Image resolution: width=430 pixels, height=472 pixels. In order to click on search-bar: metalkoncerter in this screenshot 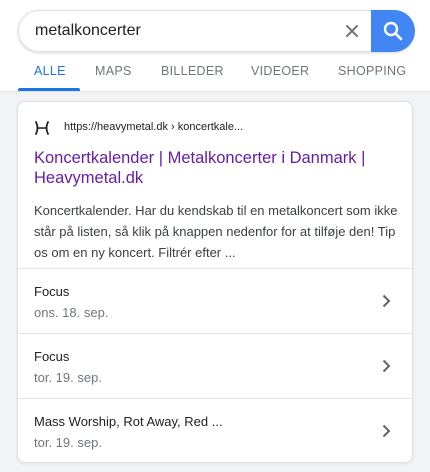, I will do `click(216, 31)`.